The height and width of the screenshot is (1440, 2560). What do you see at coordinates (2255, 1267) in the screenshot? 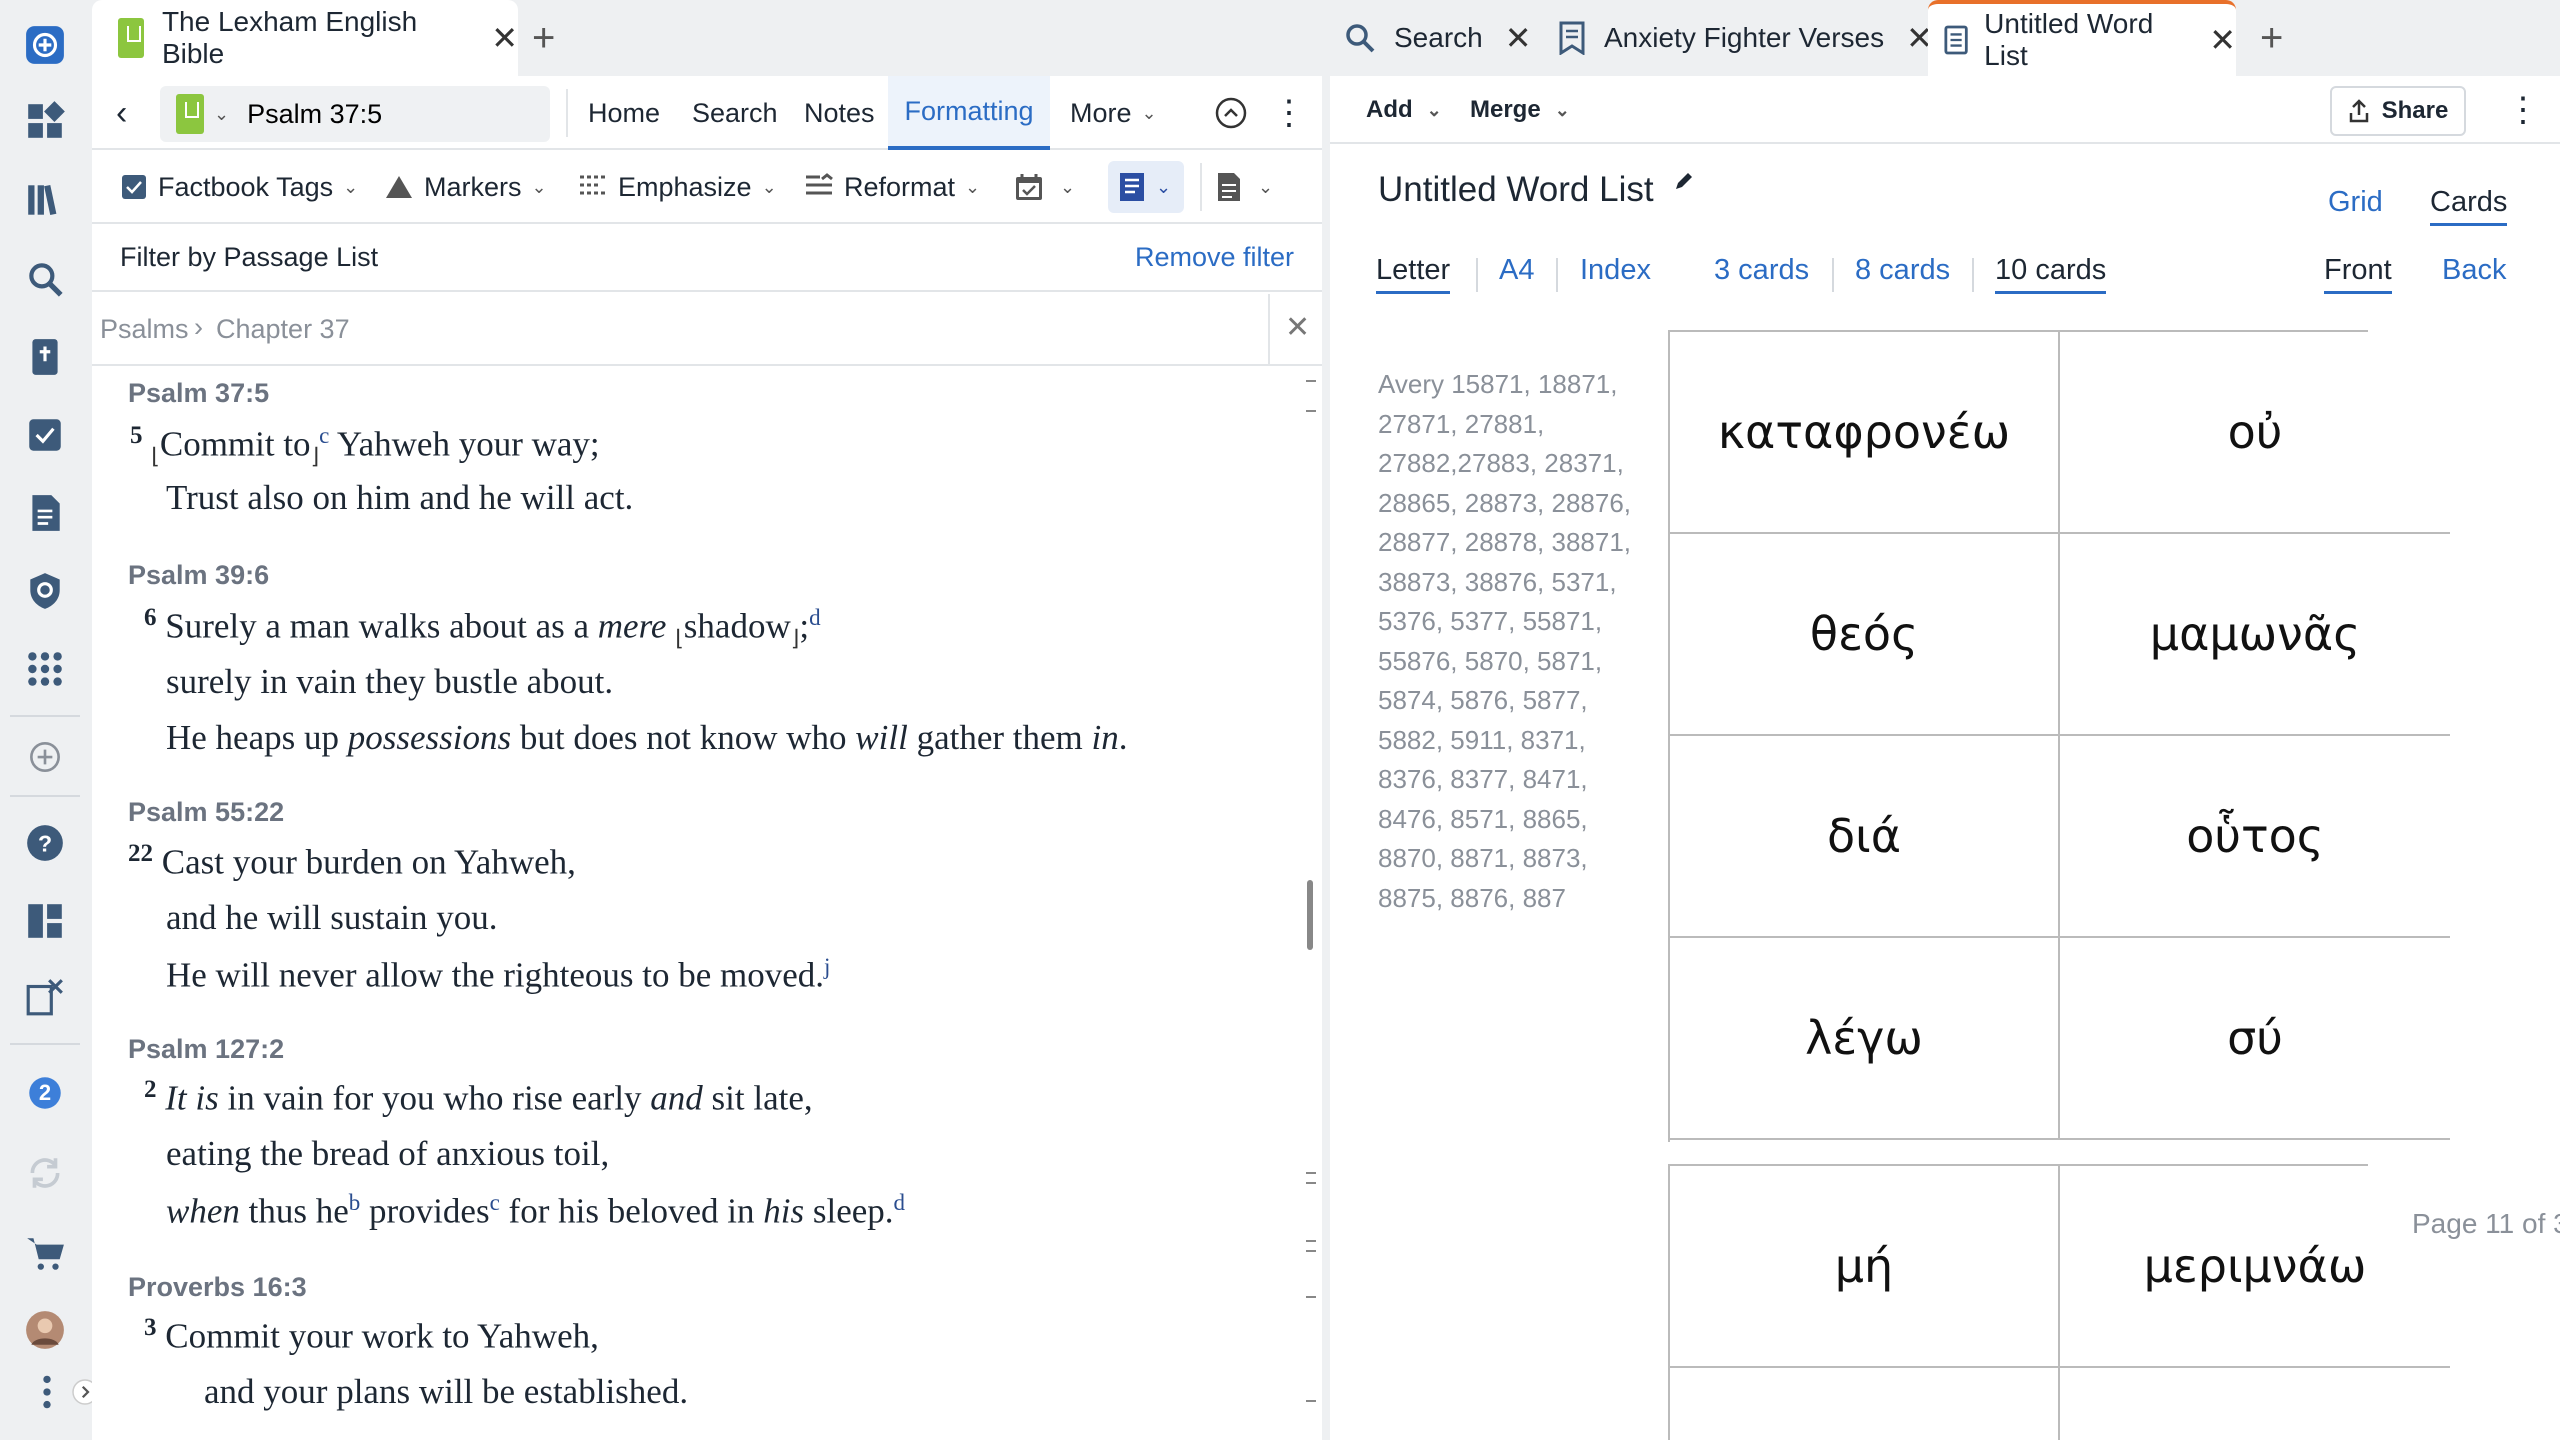
I see `card-front: μεριμνάω` at bounding box center [2255, 1267].